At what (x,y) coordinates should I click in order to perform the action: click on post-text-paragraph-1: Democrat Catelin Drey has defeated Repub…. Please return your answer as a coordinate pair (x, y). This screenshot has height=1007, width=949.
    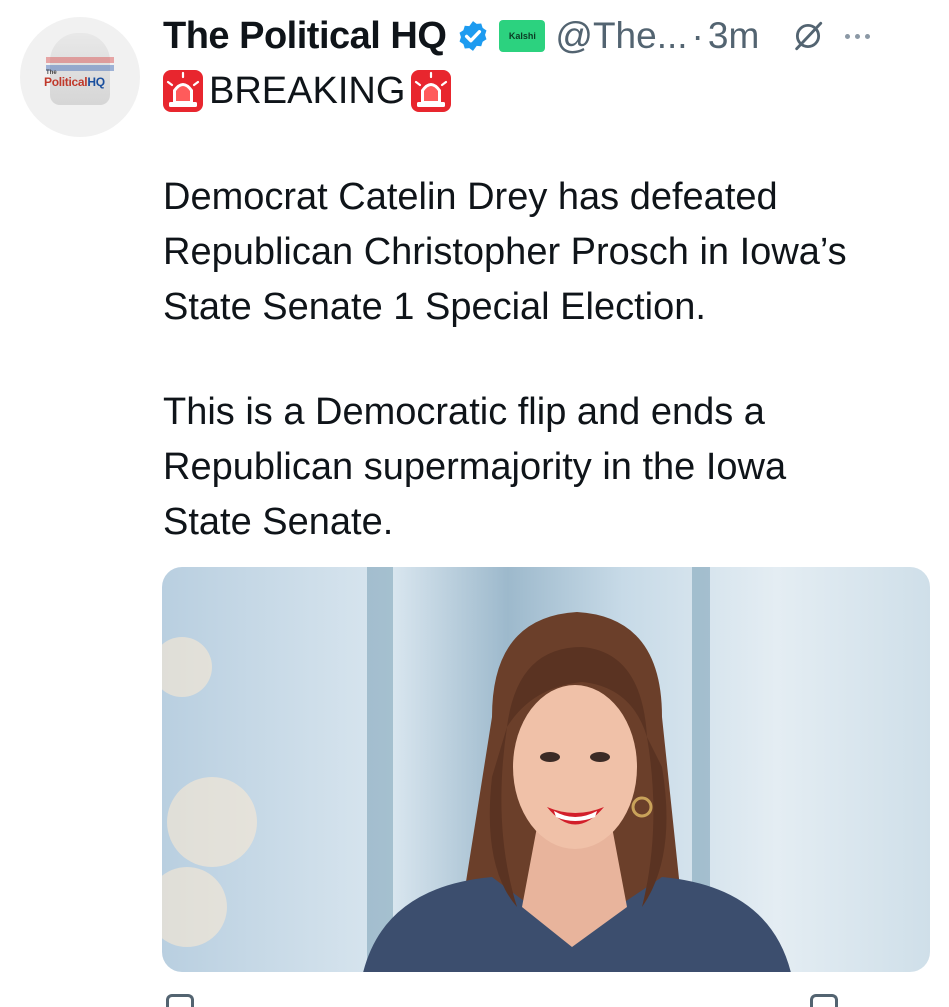
    Looking at the image, I should click on (505, 252).